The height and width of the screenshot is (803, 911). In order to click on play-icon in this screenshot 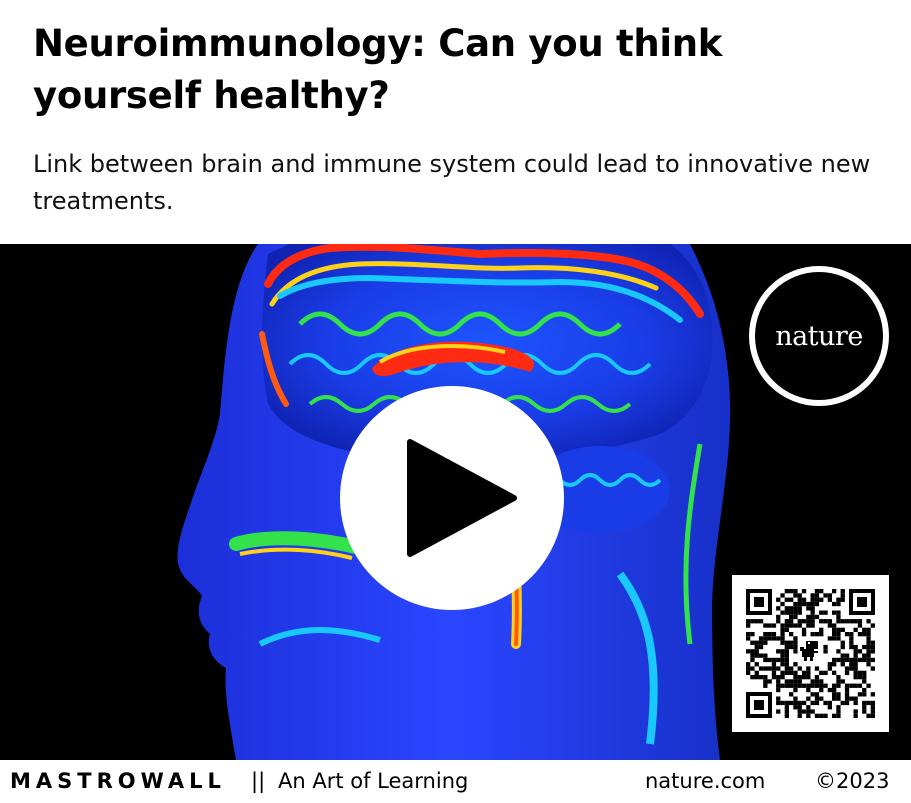, I will do `click(462, 498)`.